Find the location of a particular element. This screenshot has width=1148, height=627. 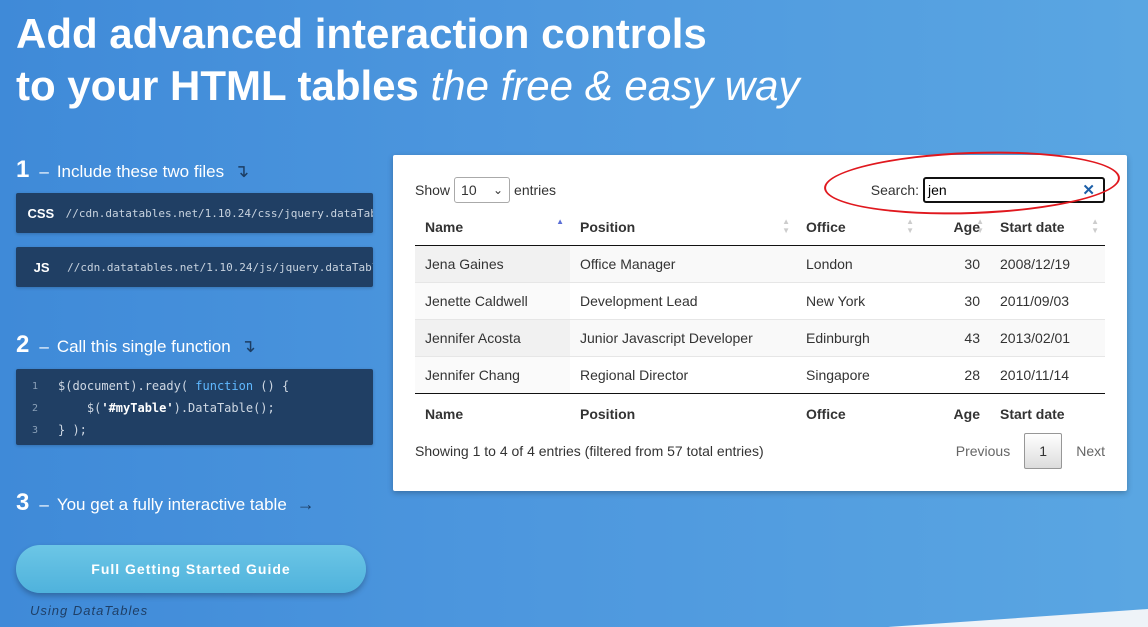

using-datatables-link: Using DataTables is located at coordinates (89, 610).